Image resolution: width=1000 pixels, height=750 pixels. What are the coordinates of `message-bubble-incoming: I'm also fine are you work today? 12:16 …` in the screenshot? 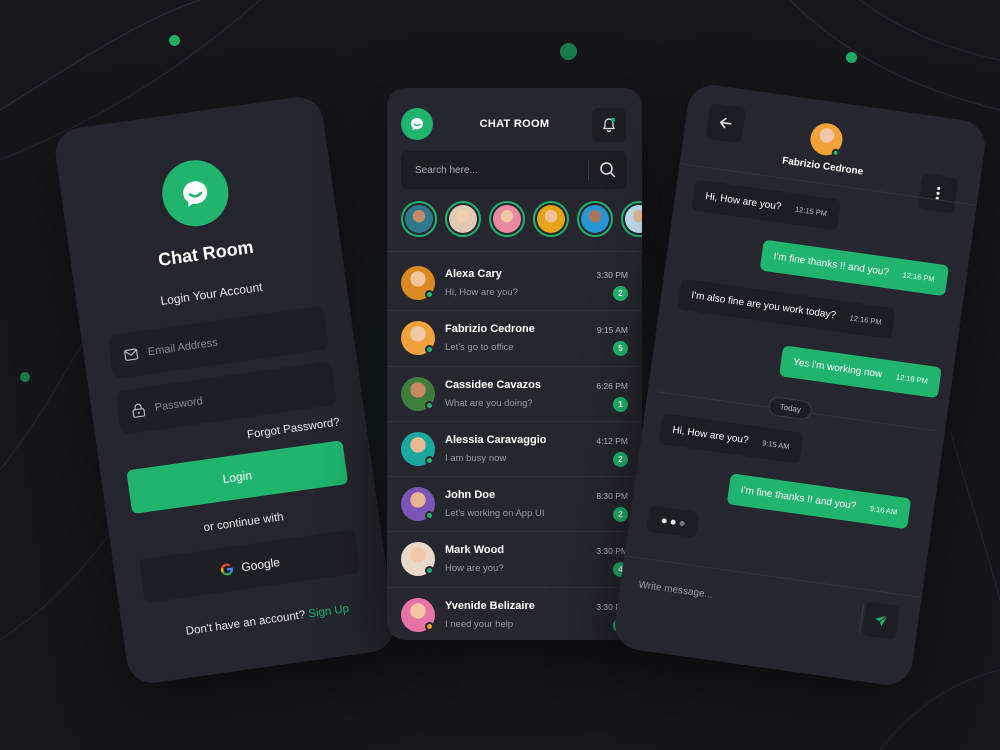 It's located at (786, 309).